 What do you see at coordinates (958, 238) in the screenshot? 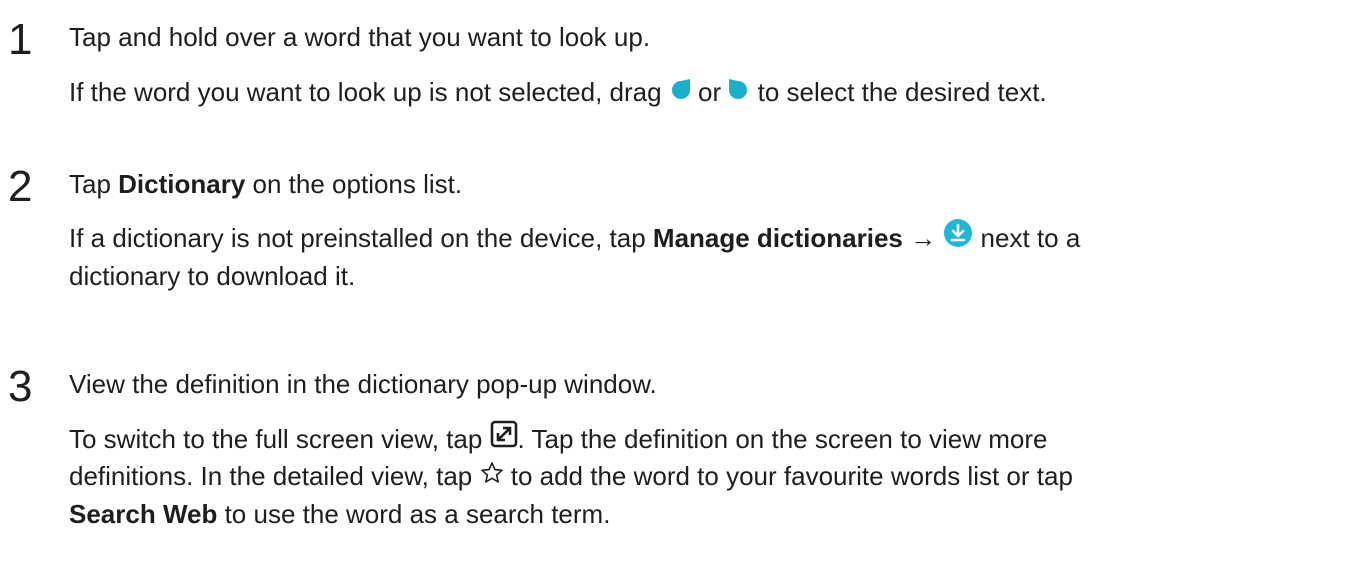
I see `download-icon` at bounding box center [958, 238].